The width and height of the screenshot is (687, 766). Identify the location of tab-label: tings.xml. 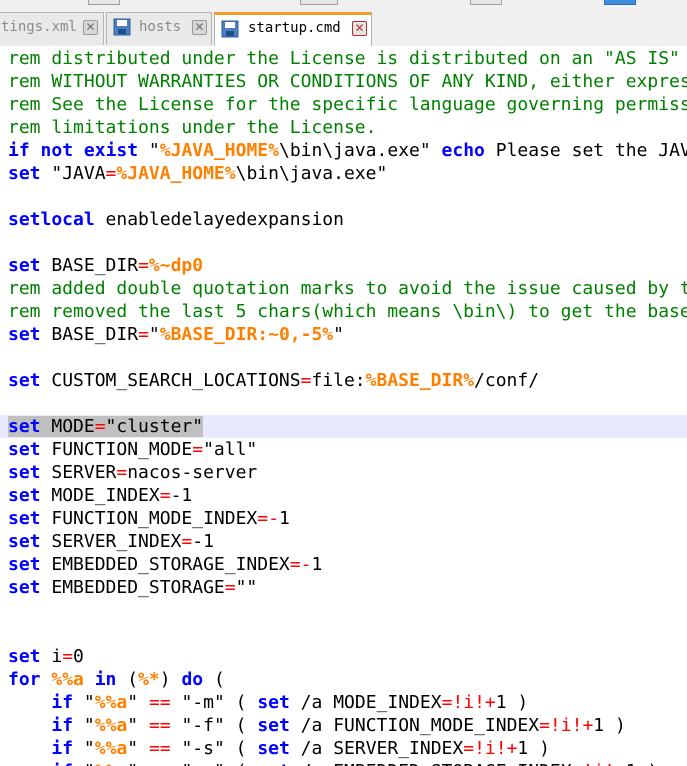
(39, 27).